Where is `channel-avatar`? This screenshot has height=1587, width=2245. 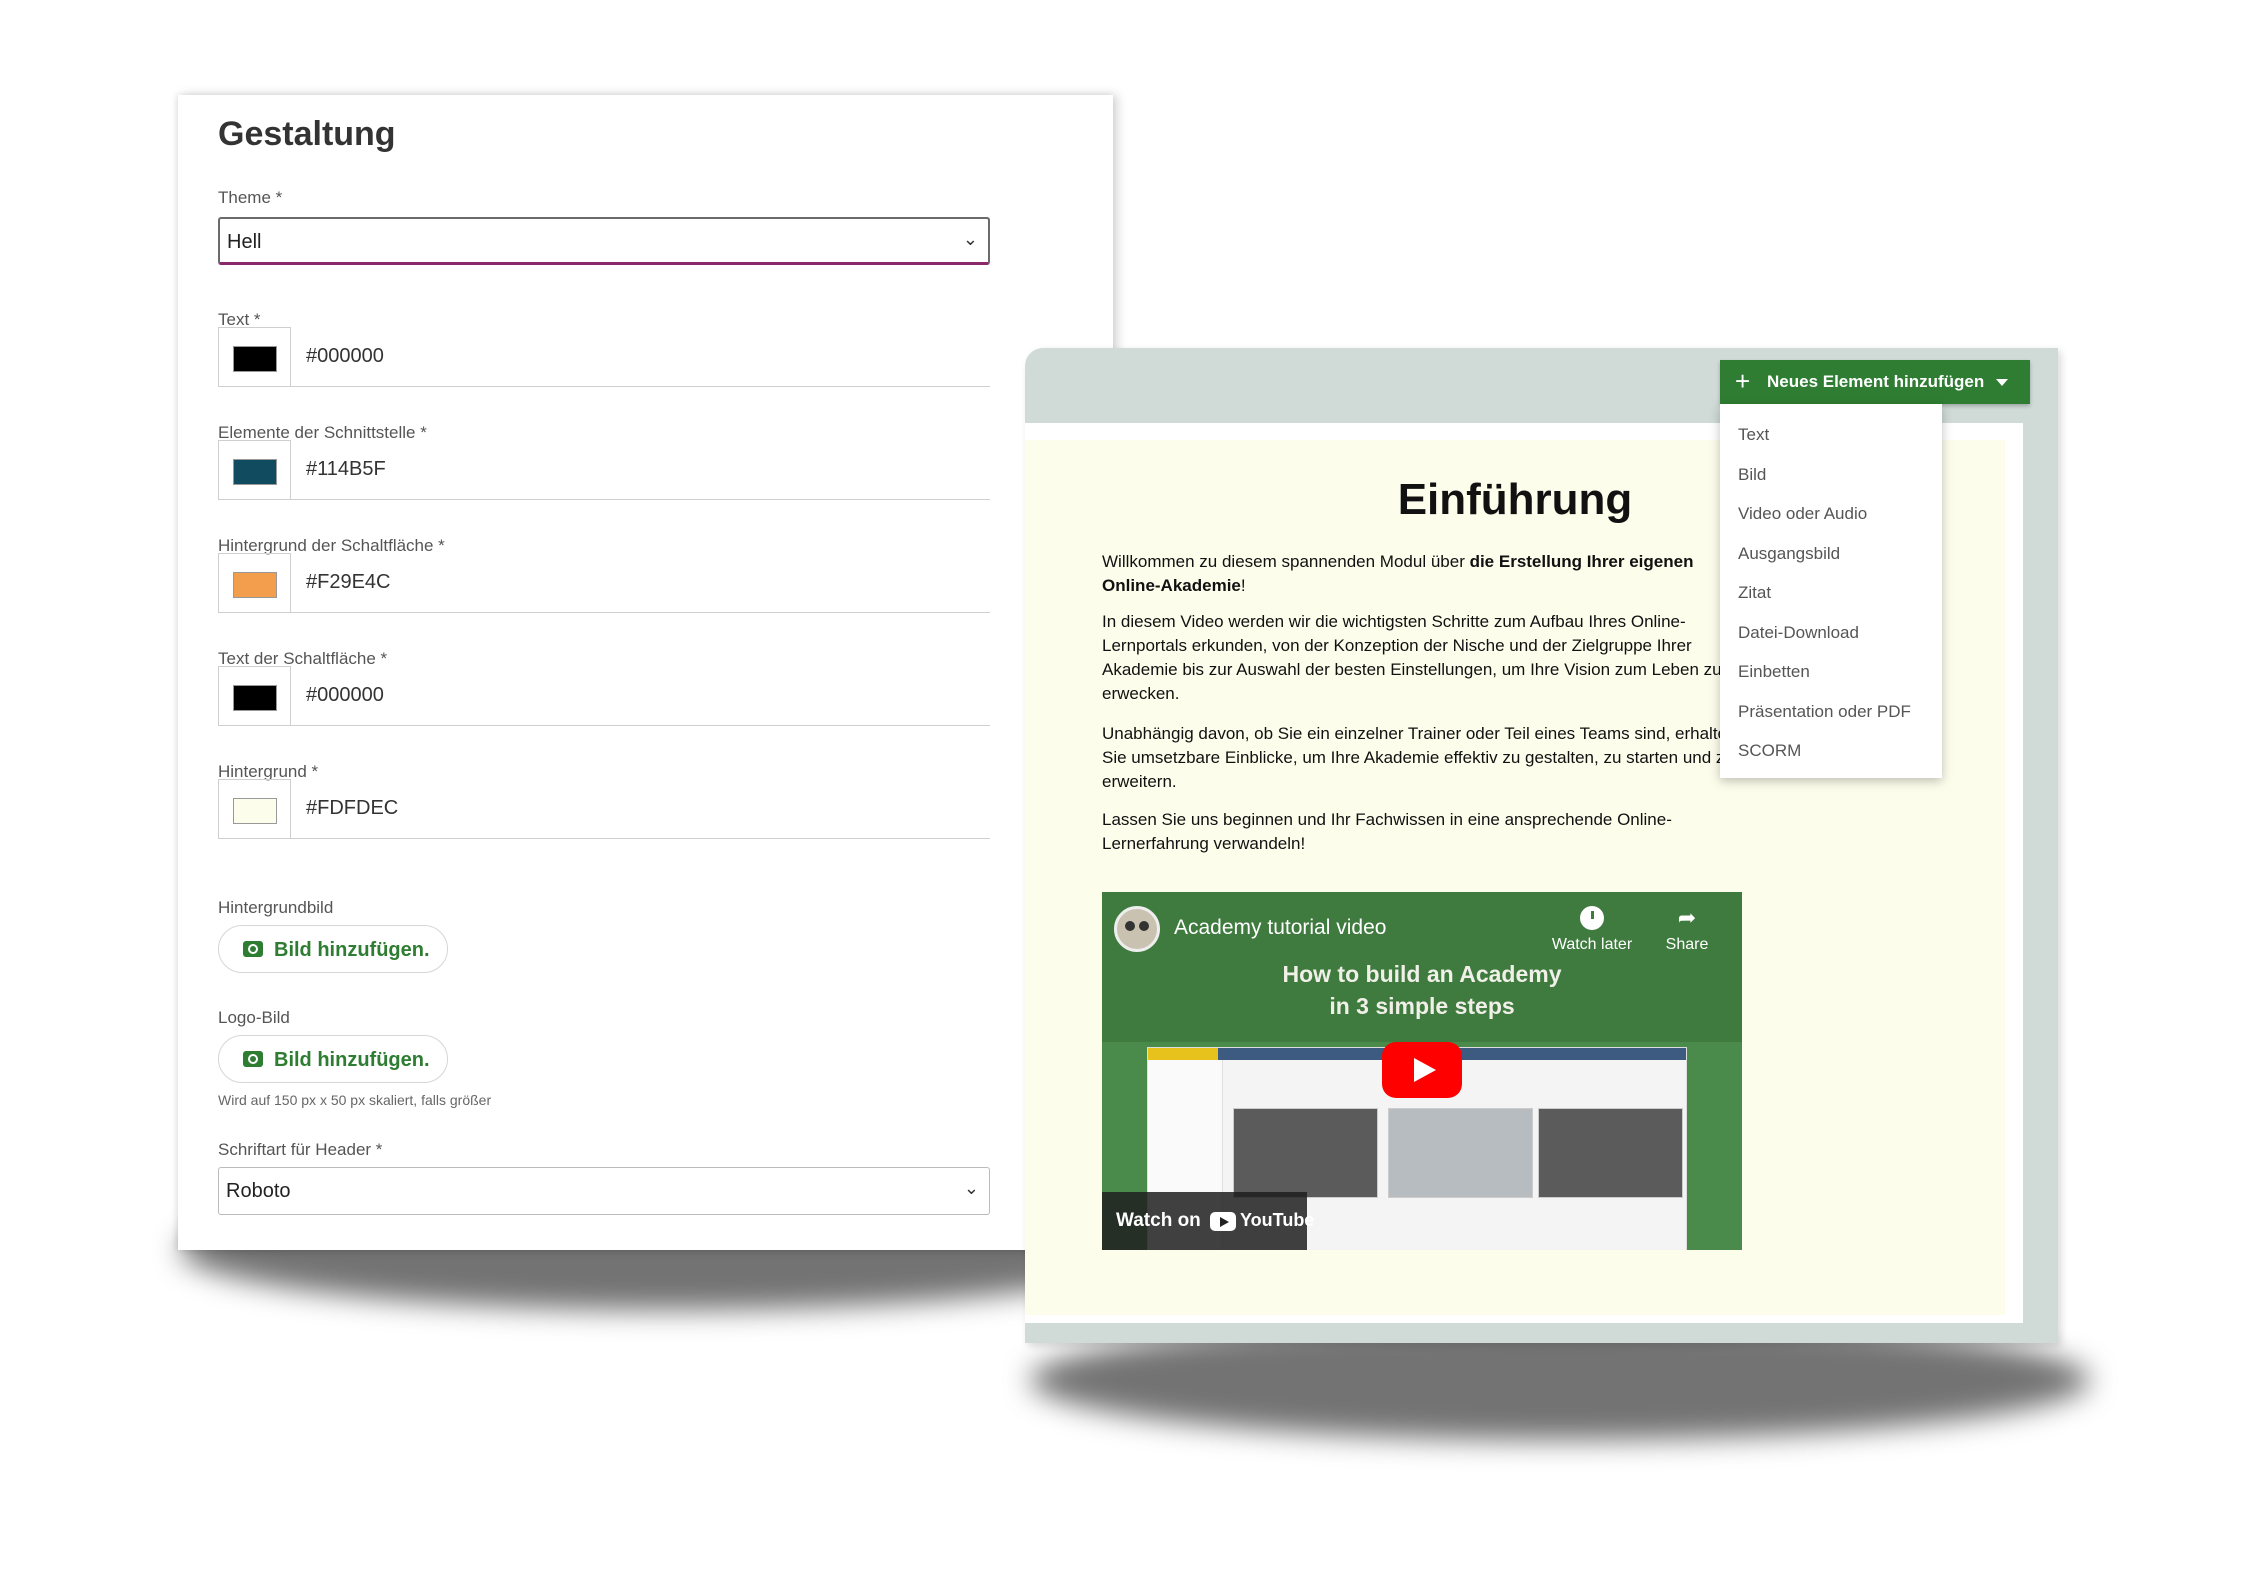
channel-avatar is located at coordinates (1137, 929).